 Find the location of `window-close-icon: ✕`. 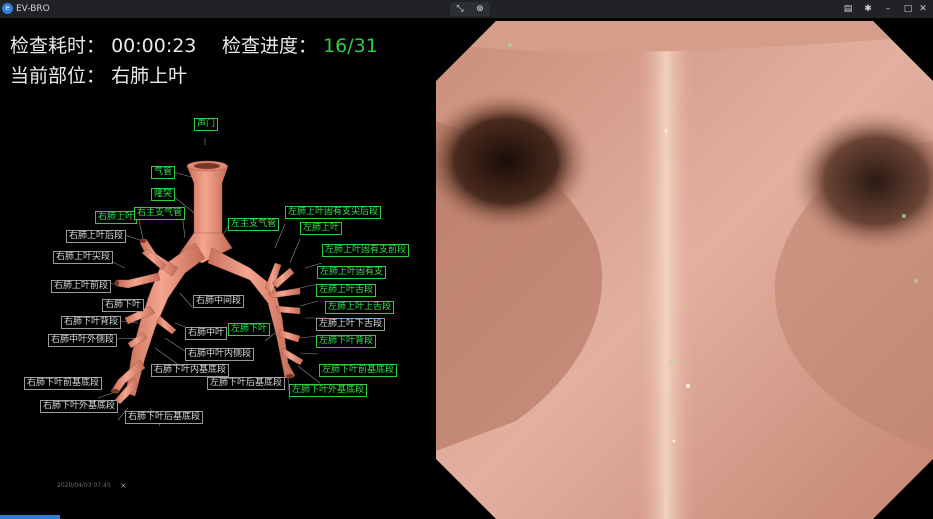

window-close-icon: ✕ is located at coordinates (923, 9).